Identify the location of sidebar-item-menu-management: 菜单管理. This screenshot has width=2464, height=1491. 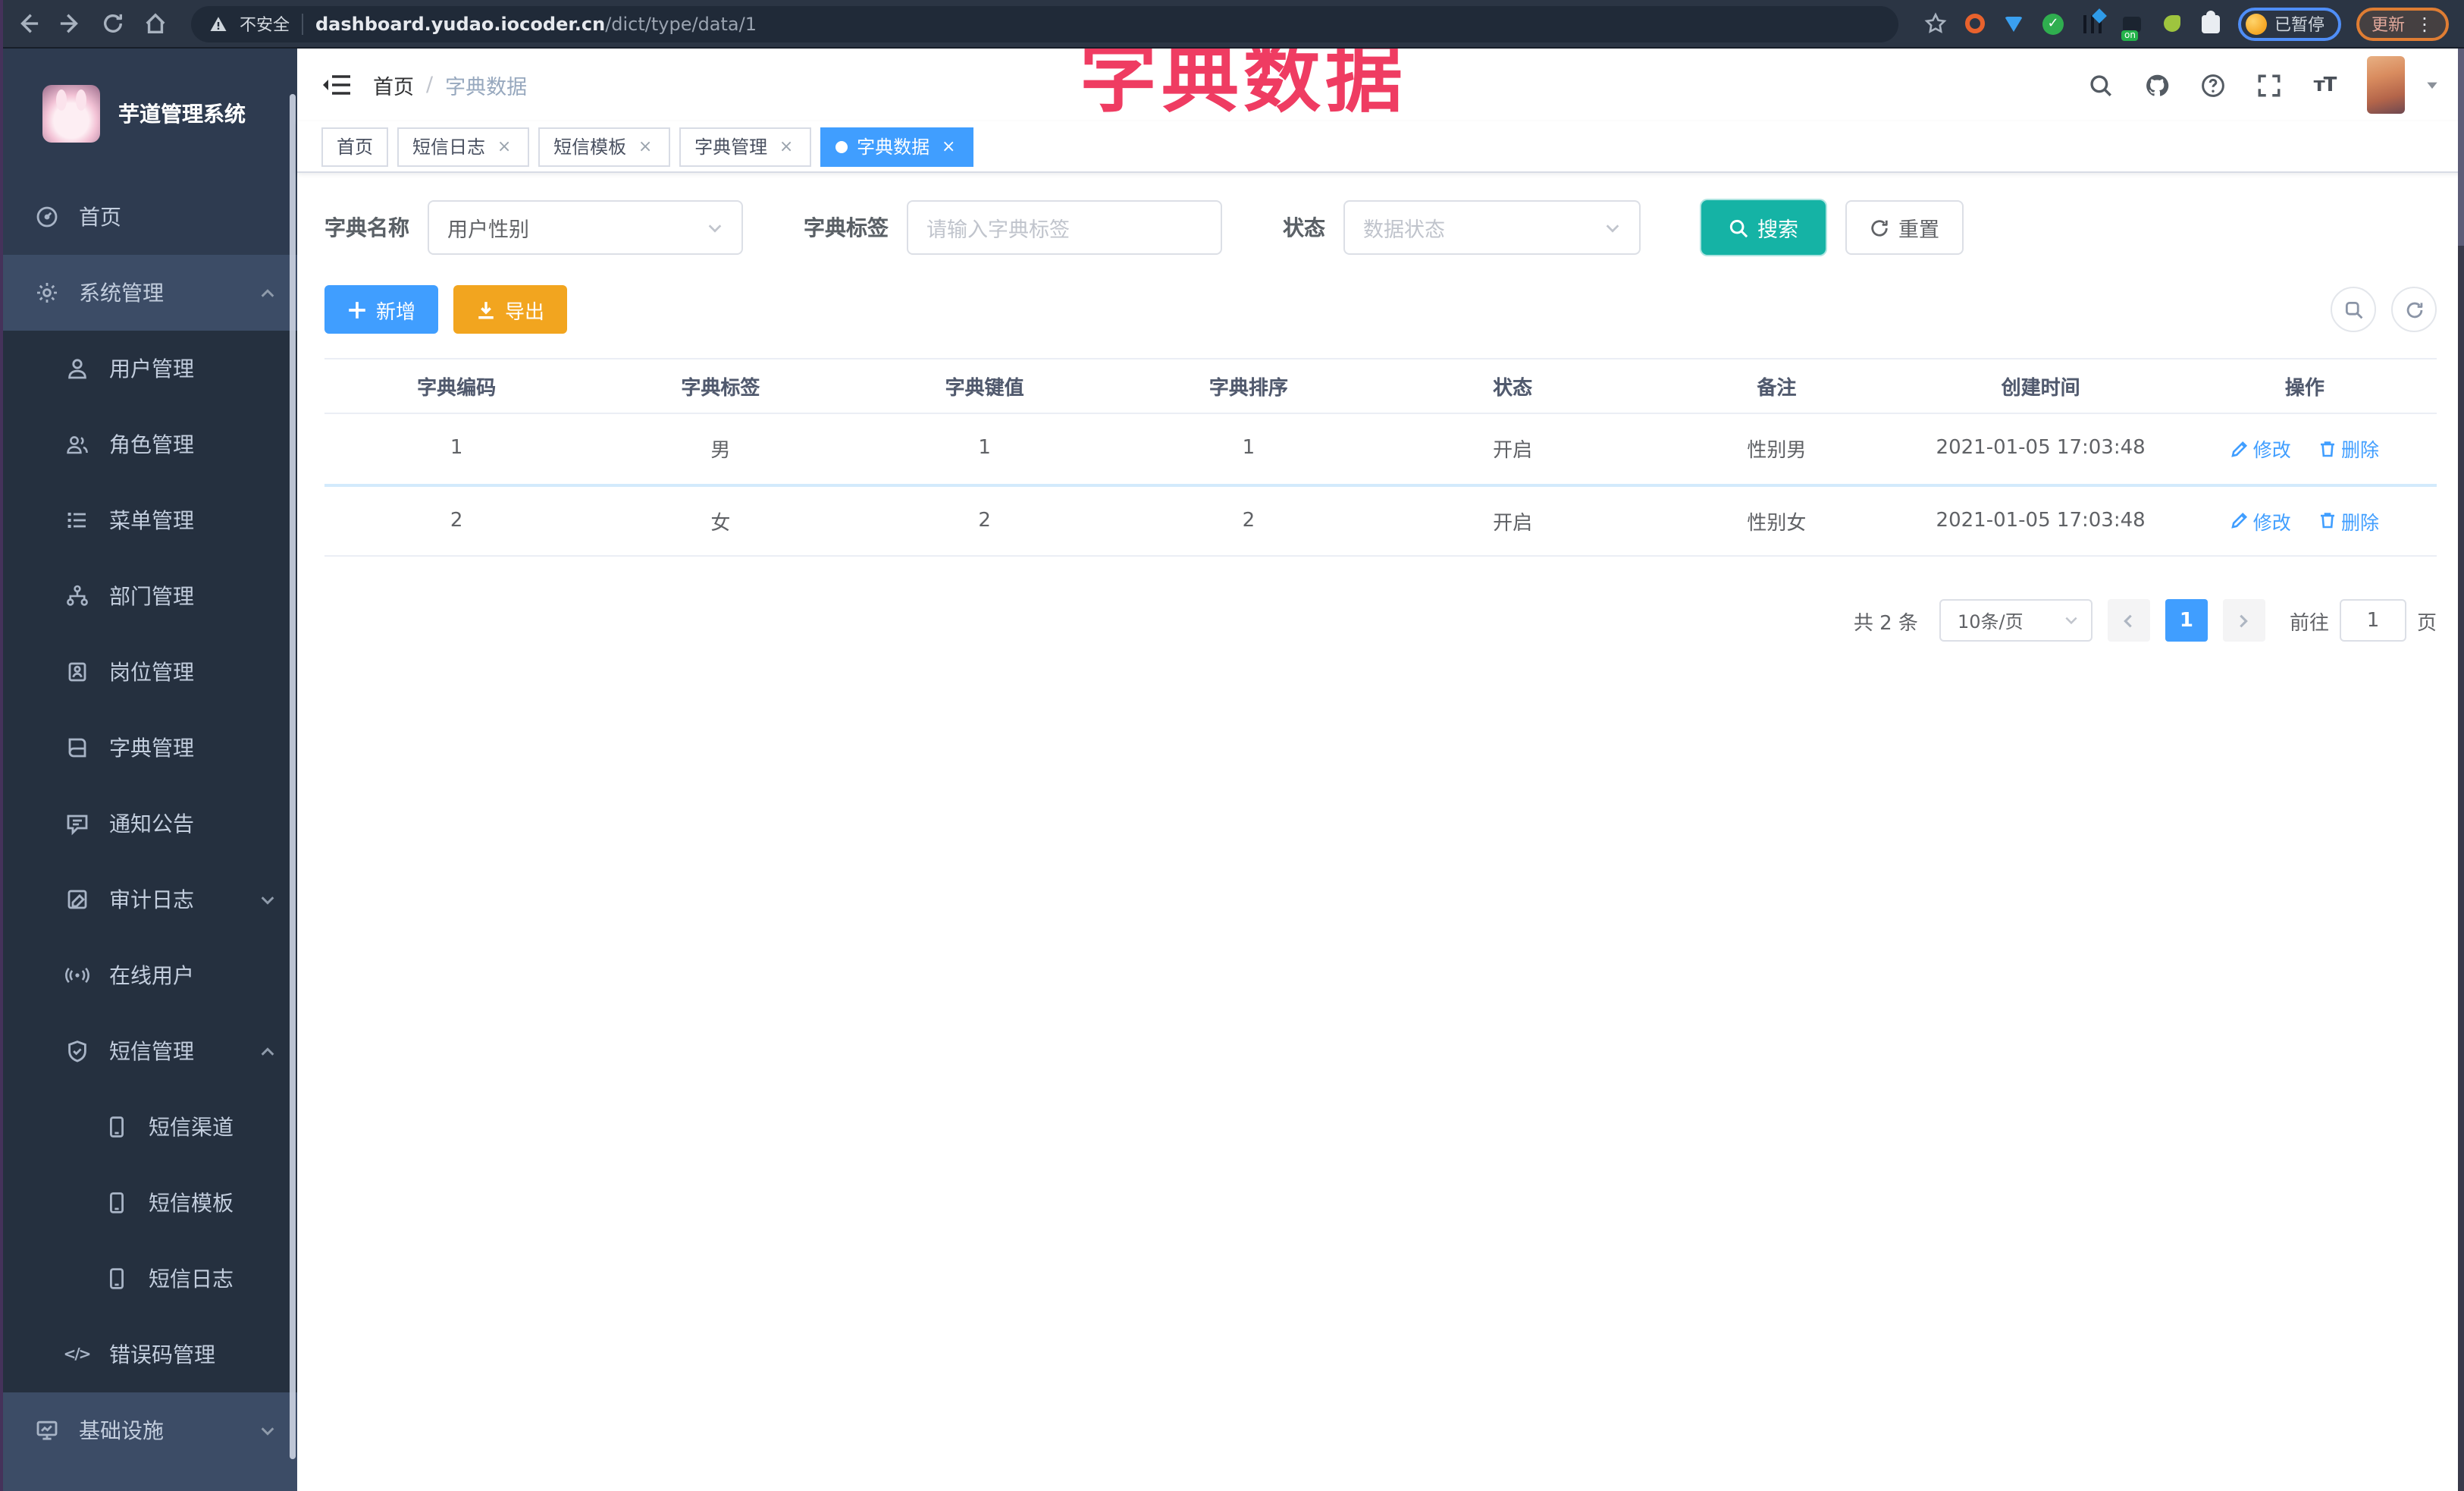
(148, 520).